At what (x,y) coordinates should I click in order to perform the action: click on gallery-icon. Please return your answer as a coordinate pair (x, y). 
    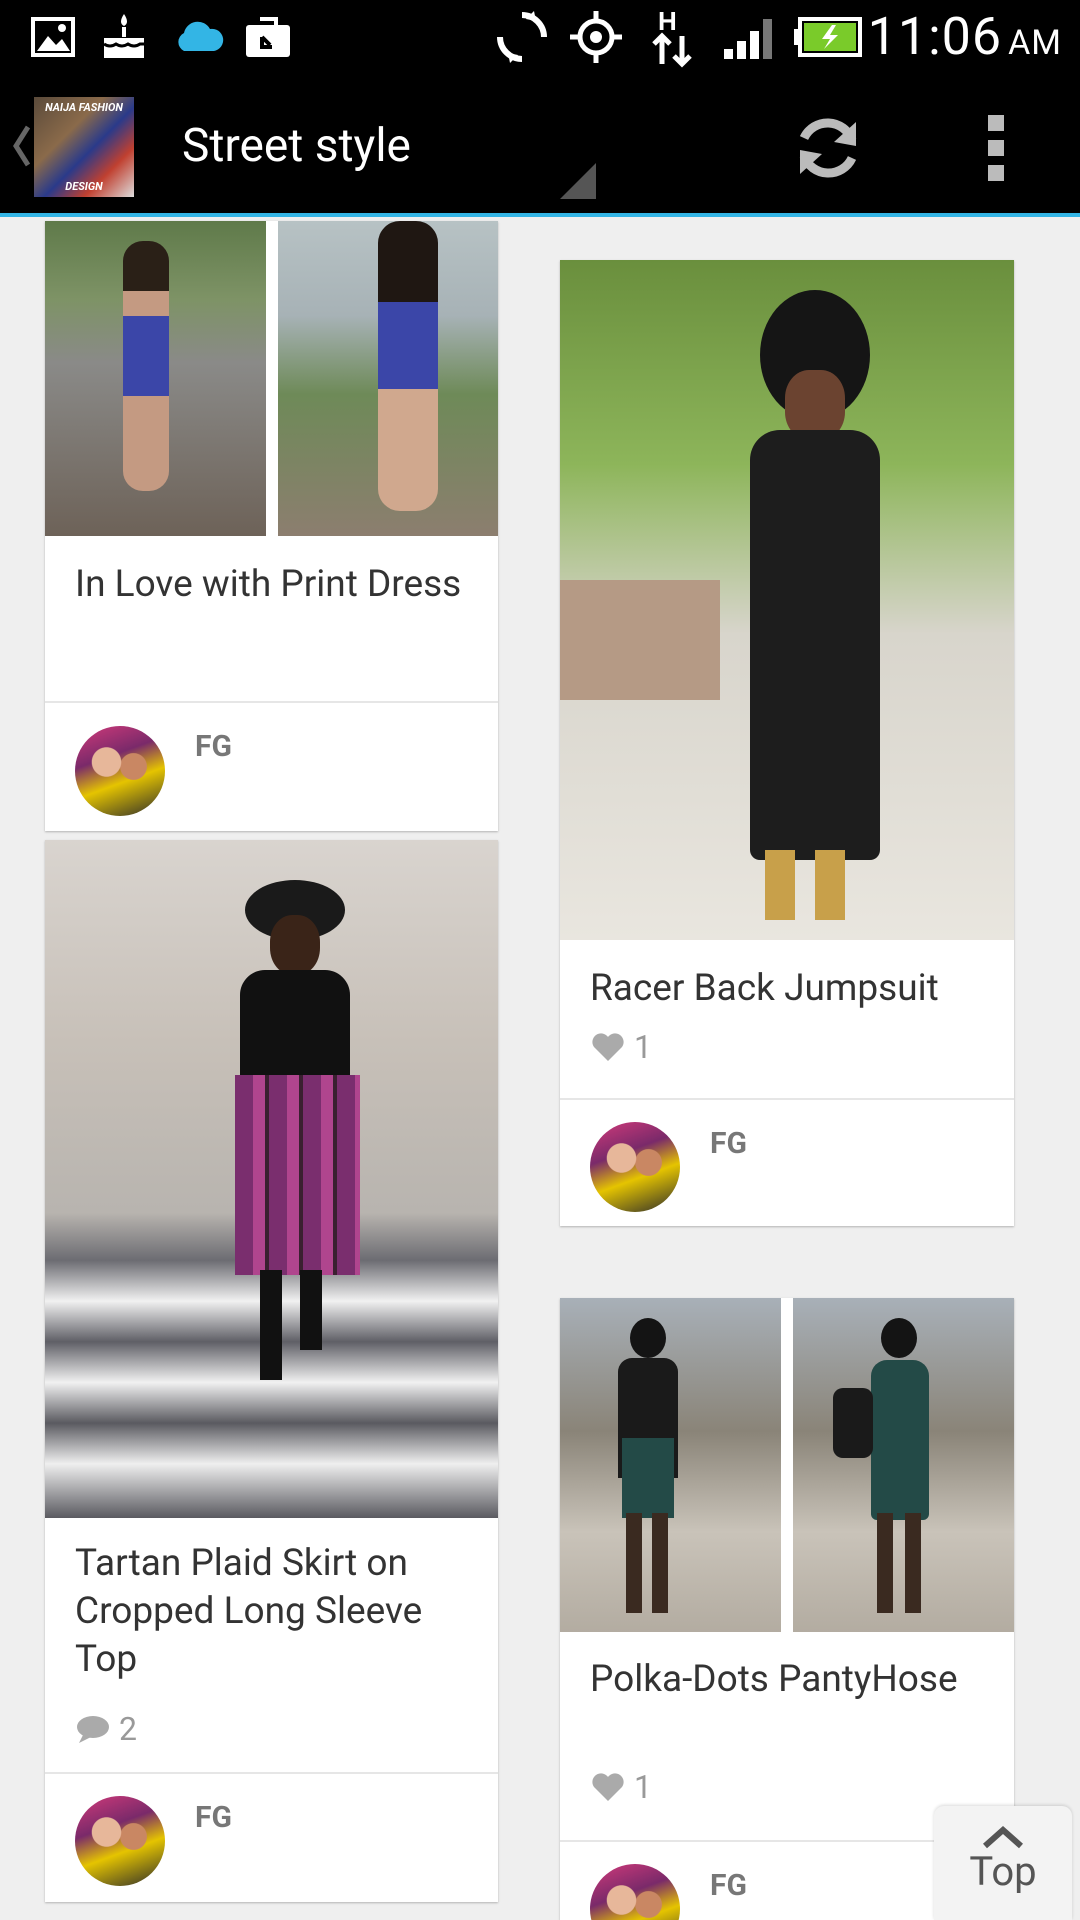
    Looking at the image, I should click on (53, 37).